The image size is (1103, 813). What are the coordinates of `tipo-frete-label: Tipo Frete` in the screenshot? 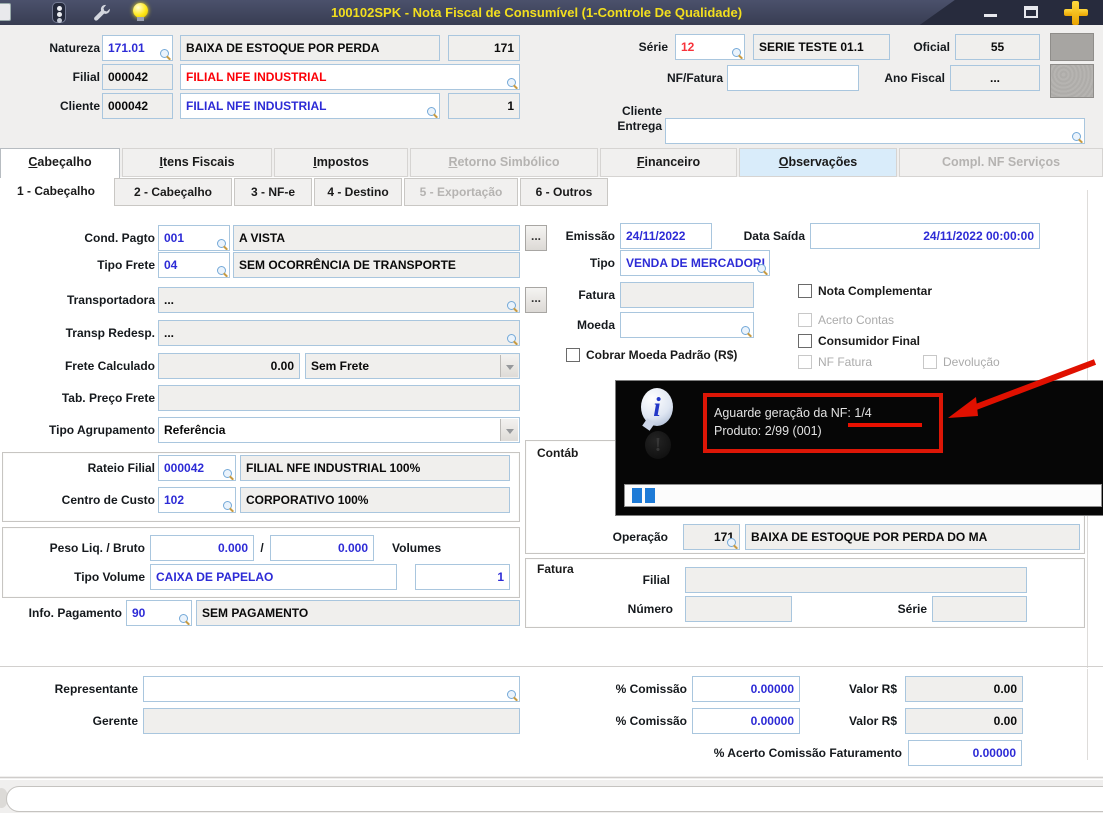 It's located at (126, 265).